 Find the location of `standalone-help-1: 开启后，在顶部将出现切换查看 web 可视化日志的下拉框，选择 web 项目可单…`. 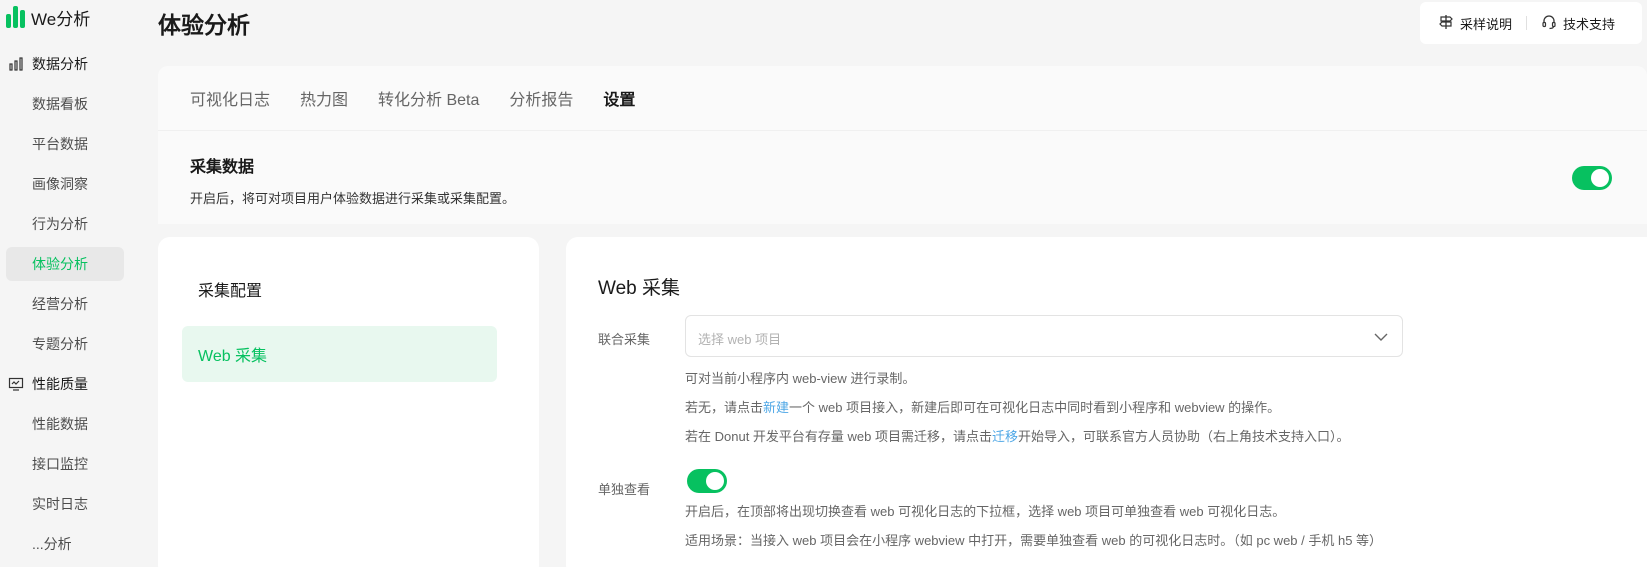

standalone-help-1: 开启后，在顶部将出现切换查看 web 可视化日志的下拉框，选择 web 项目可单… is located at coordinates (985, 511).